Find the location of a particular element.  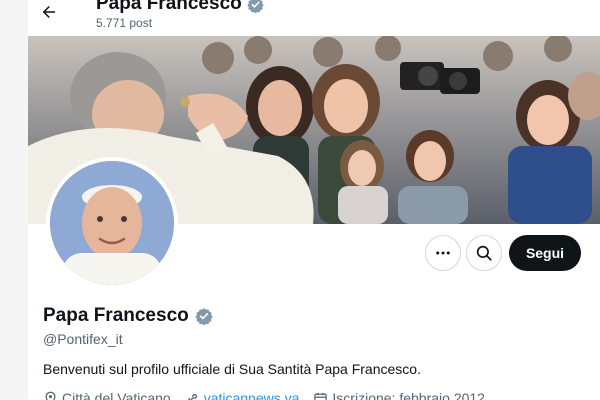

search-button is located at coordinates (484, 253).